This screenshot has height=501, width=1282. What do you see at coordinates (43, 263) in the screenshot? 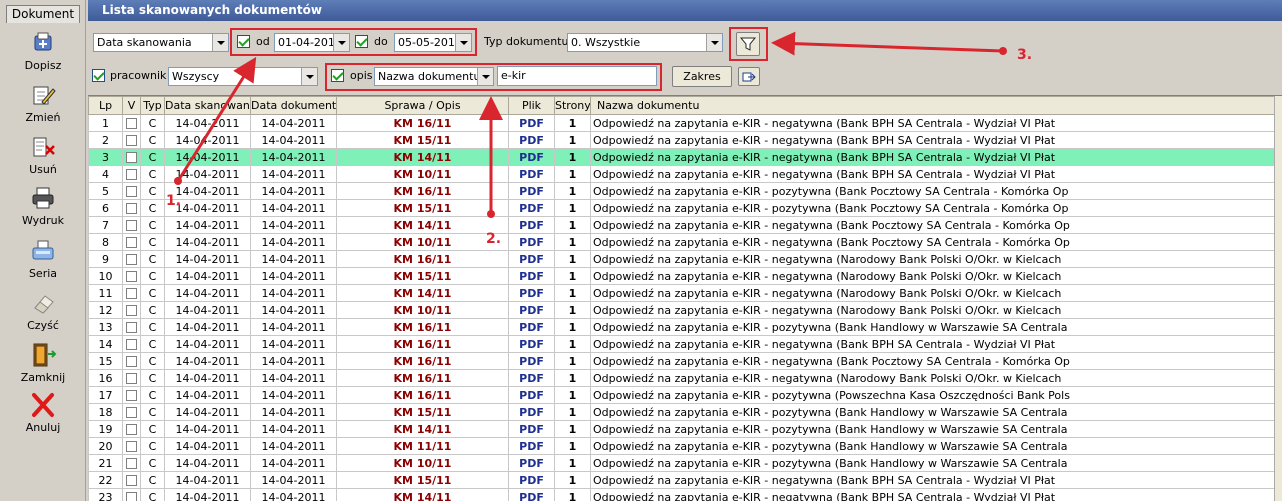
I see `seria-button: Seria` at bounding box center [43, 263].